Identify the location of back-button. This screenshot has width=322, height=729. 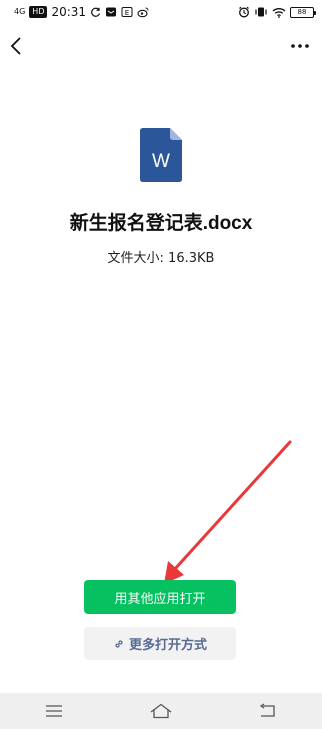
(16, 46).